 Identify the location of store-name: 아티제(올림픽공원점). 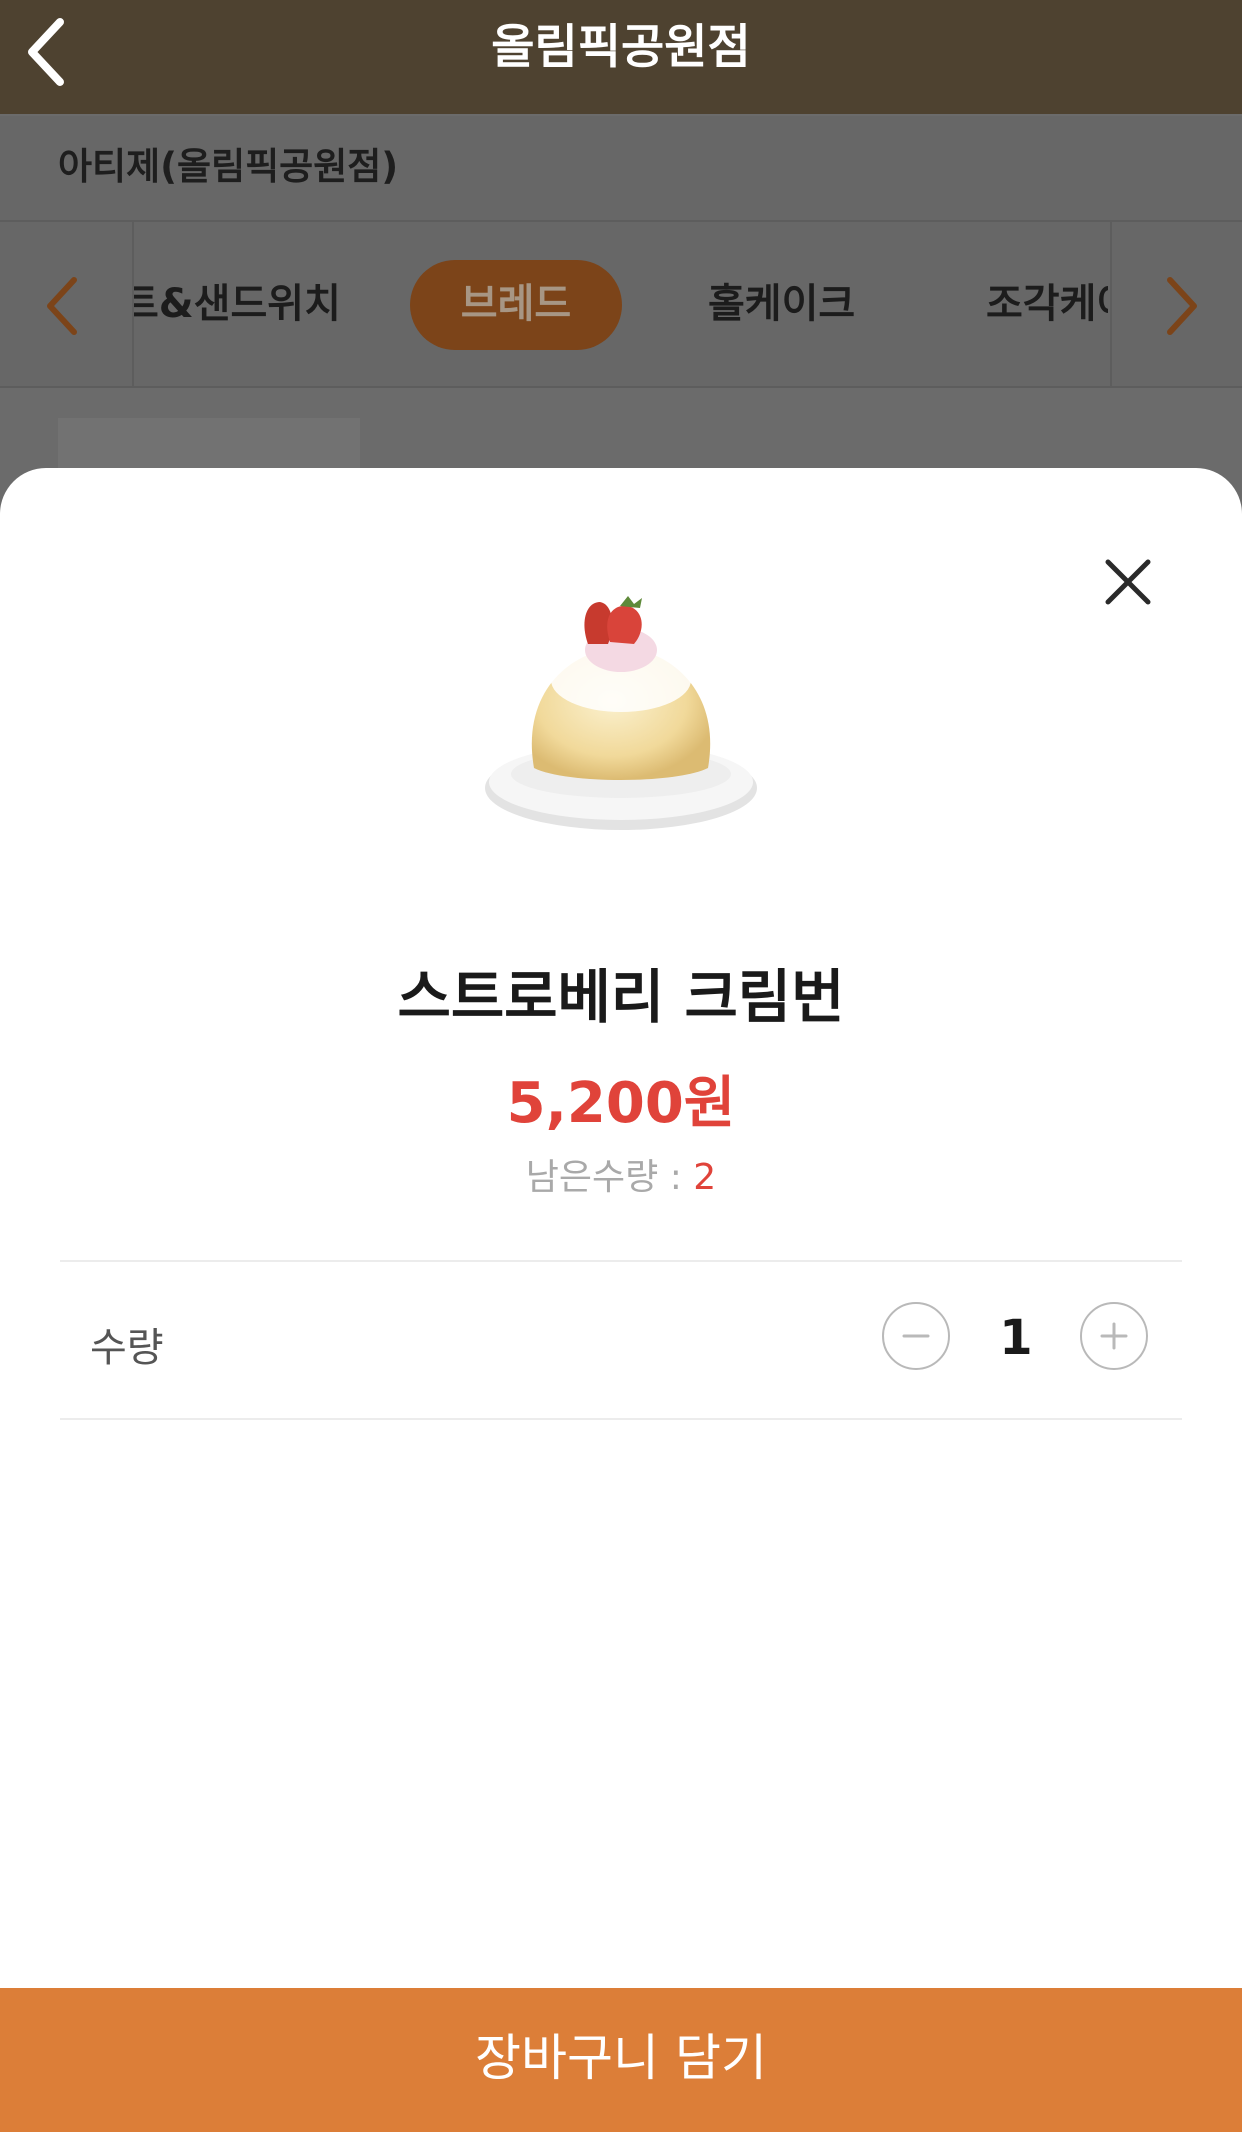
(228, 166).